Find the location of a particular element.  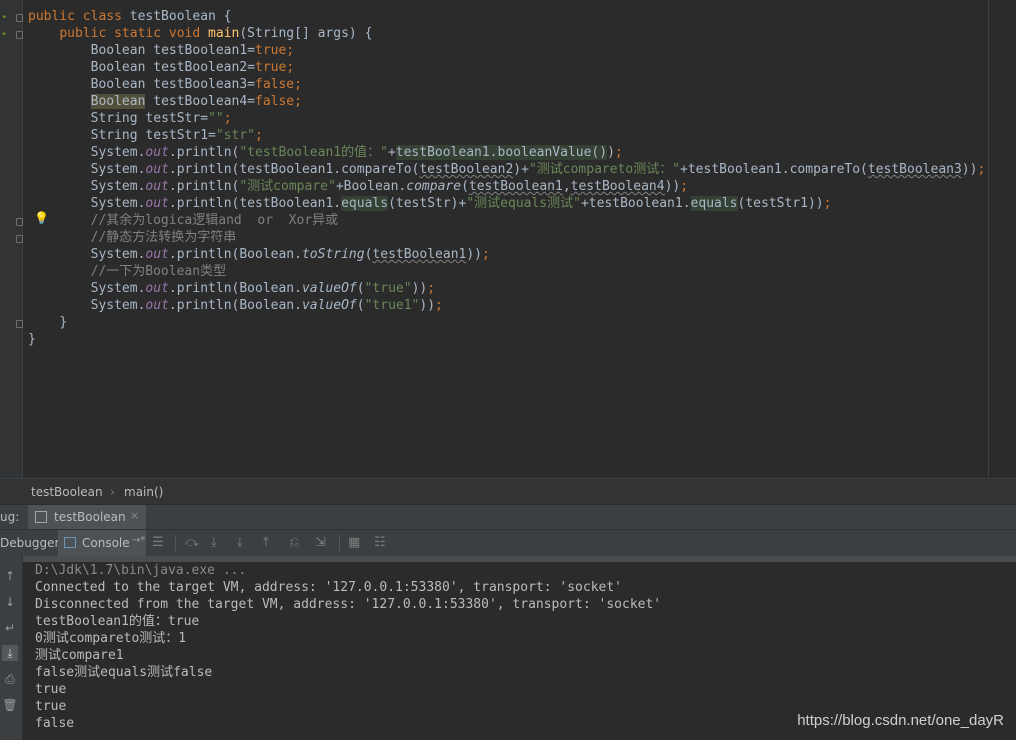

menu-icon: ☰ is located at coordinates (158, 543).